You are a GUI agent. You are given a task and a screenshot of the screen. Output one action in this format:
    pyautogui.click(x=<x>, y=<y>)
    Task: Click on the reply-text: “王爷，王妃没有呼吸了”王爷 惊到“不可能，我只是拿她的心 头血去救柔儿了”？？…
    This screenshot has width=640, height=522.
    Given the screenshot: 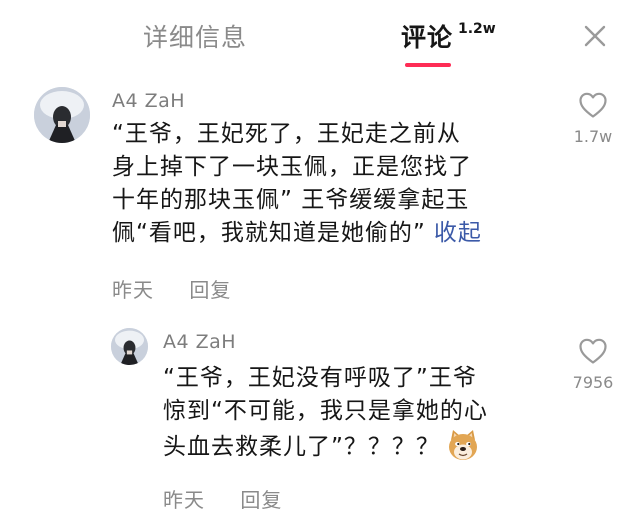 What is the action you would take?
    pyautogui.click(x=353, y=413)
    